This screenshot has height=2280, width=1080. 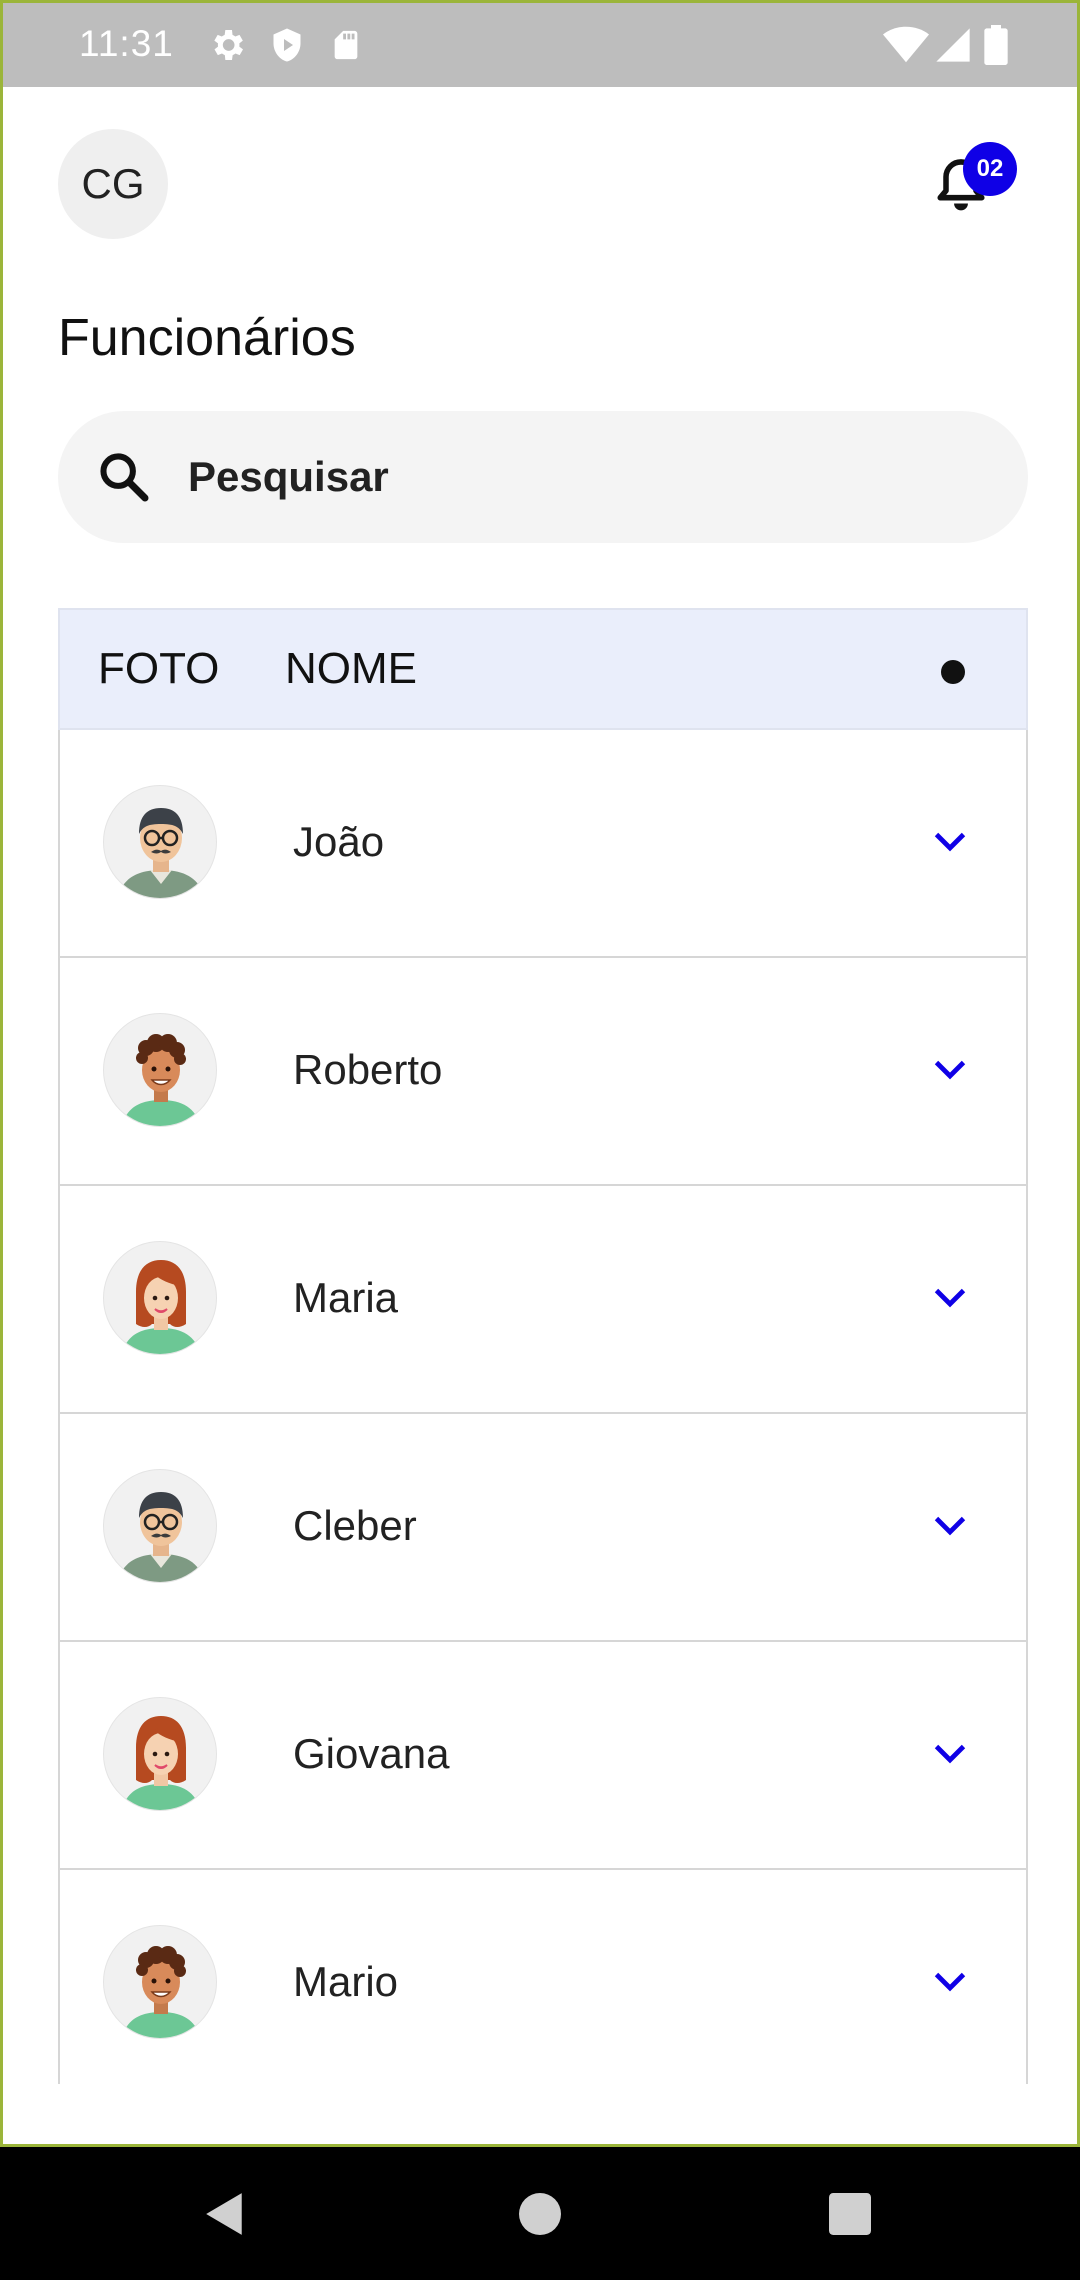 I want to click on search-bar, so click(x=543, y=477).